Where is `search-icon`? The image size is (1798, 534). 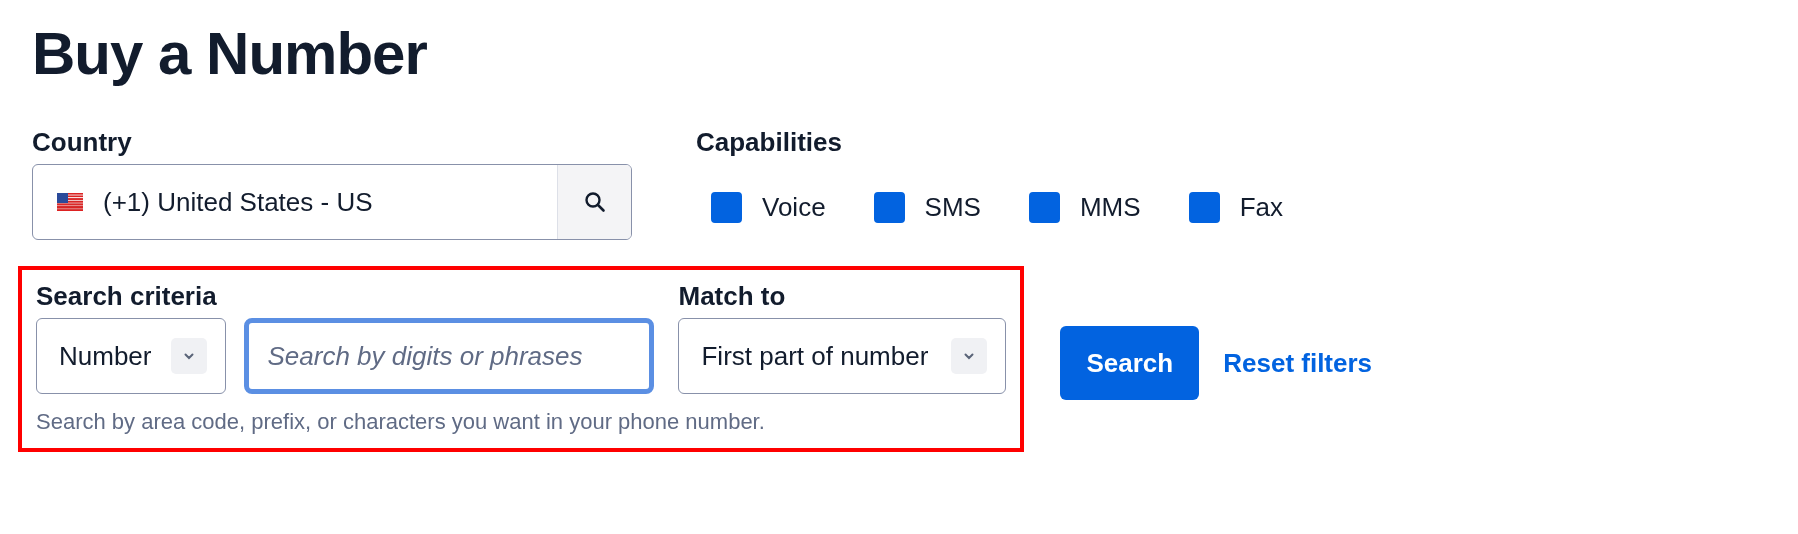 search-icon is located at coordinates (594, 202).